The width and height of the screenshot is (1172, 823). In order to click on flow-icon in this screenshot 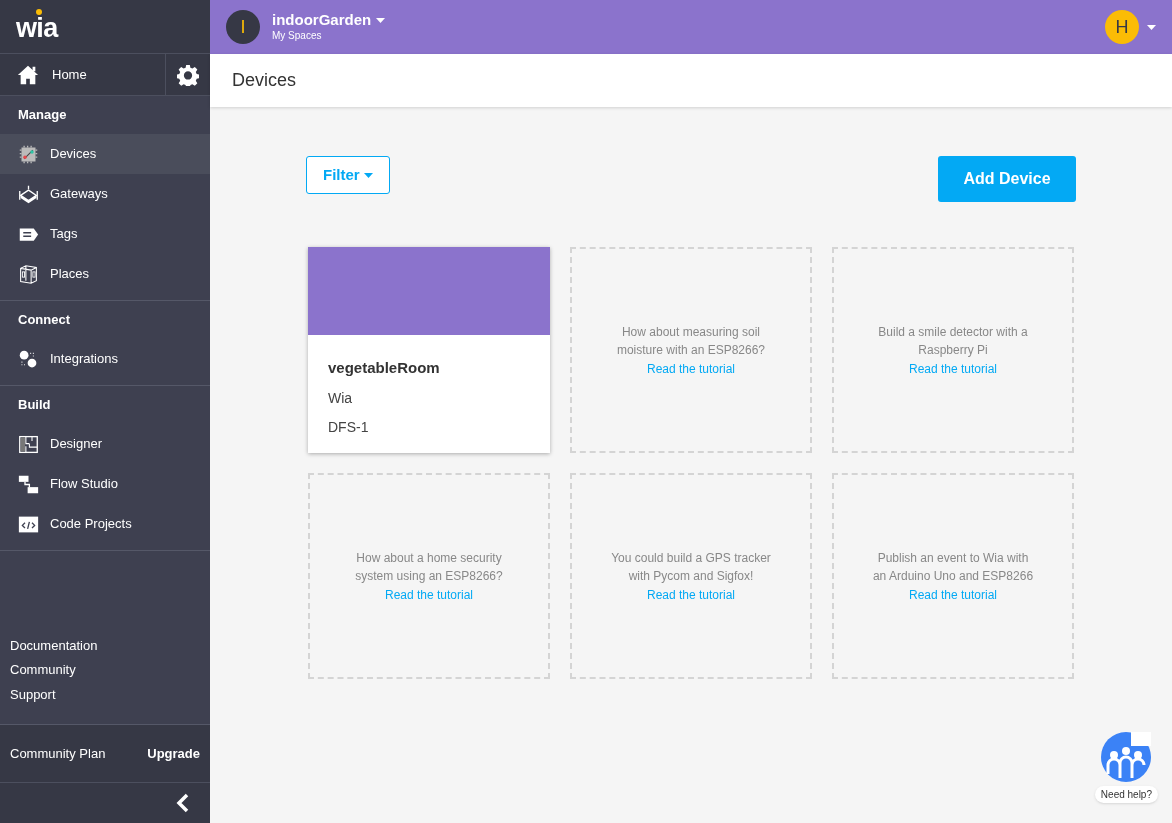, I will do `click(28, 484)`.